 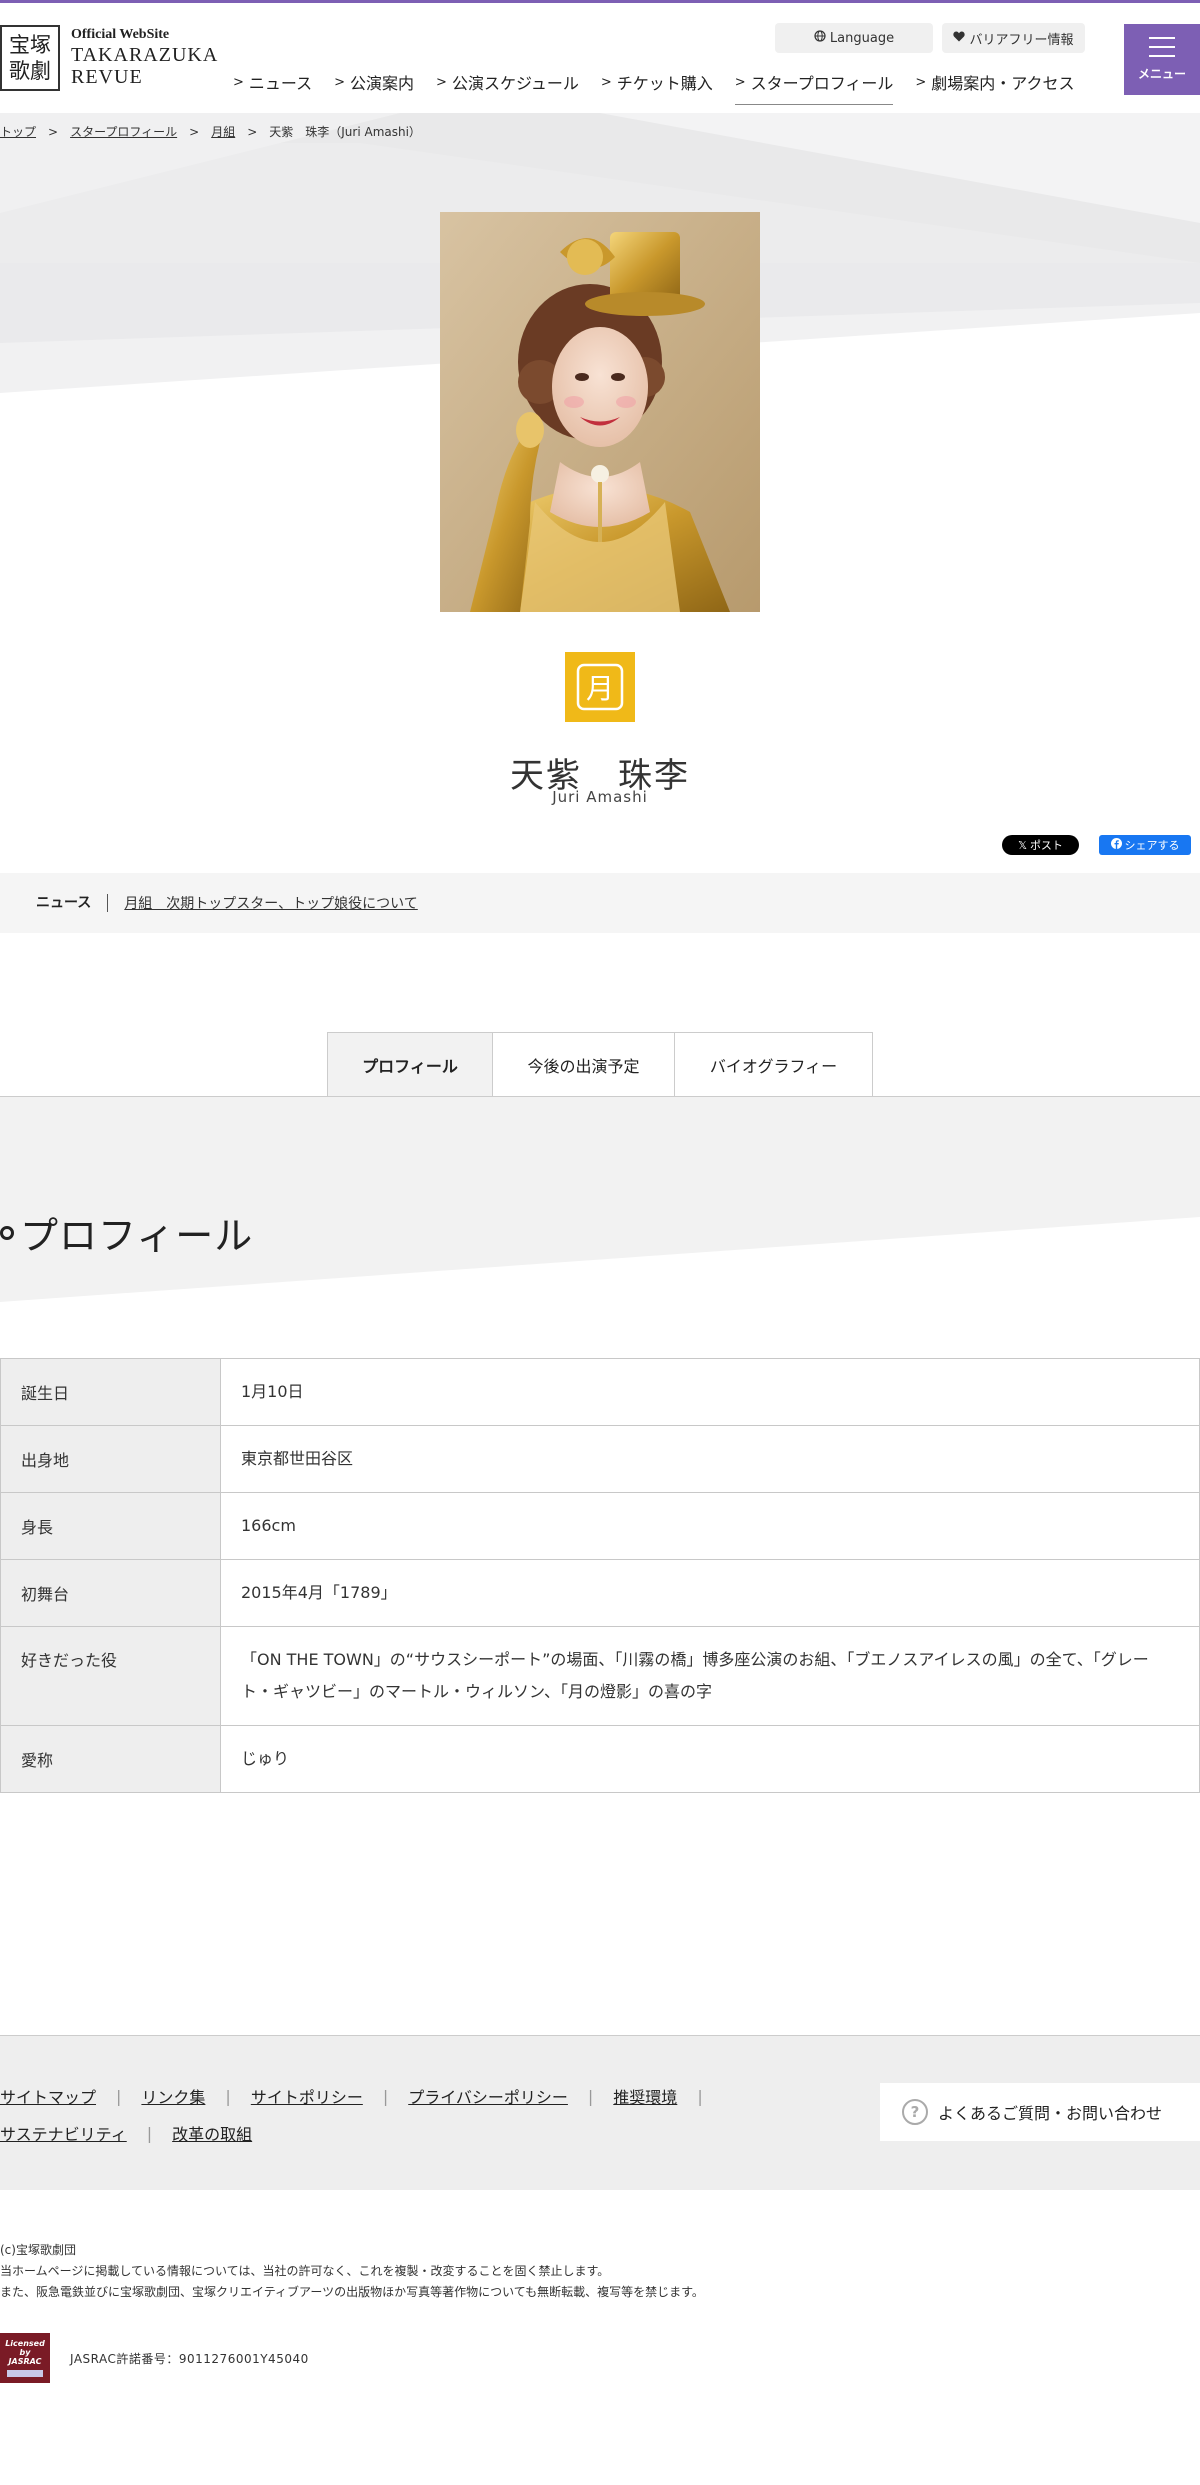 I want to click on footer-link-site-policy: サイトポリシー, so click(x=307, y=2096).